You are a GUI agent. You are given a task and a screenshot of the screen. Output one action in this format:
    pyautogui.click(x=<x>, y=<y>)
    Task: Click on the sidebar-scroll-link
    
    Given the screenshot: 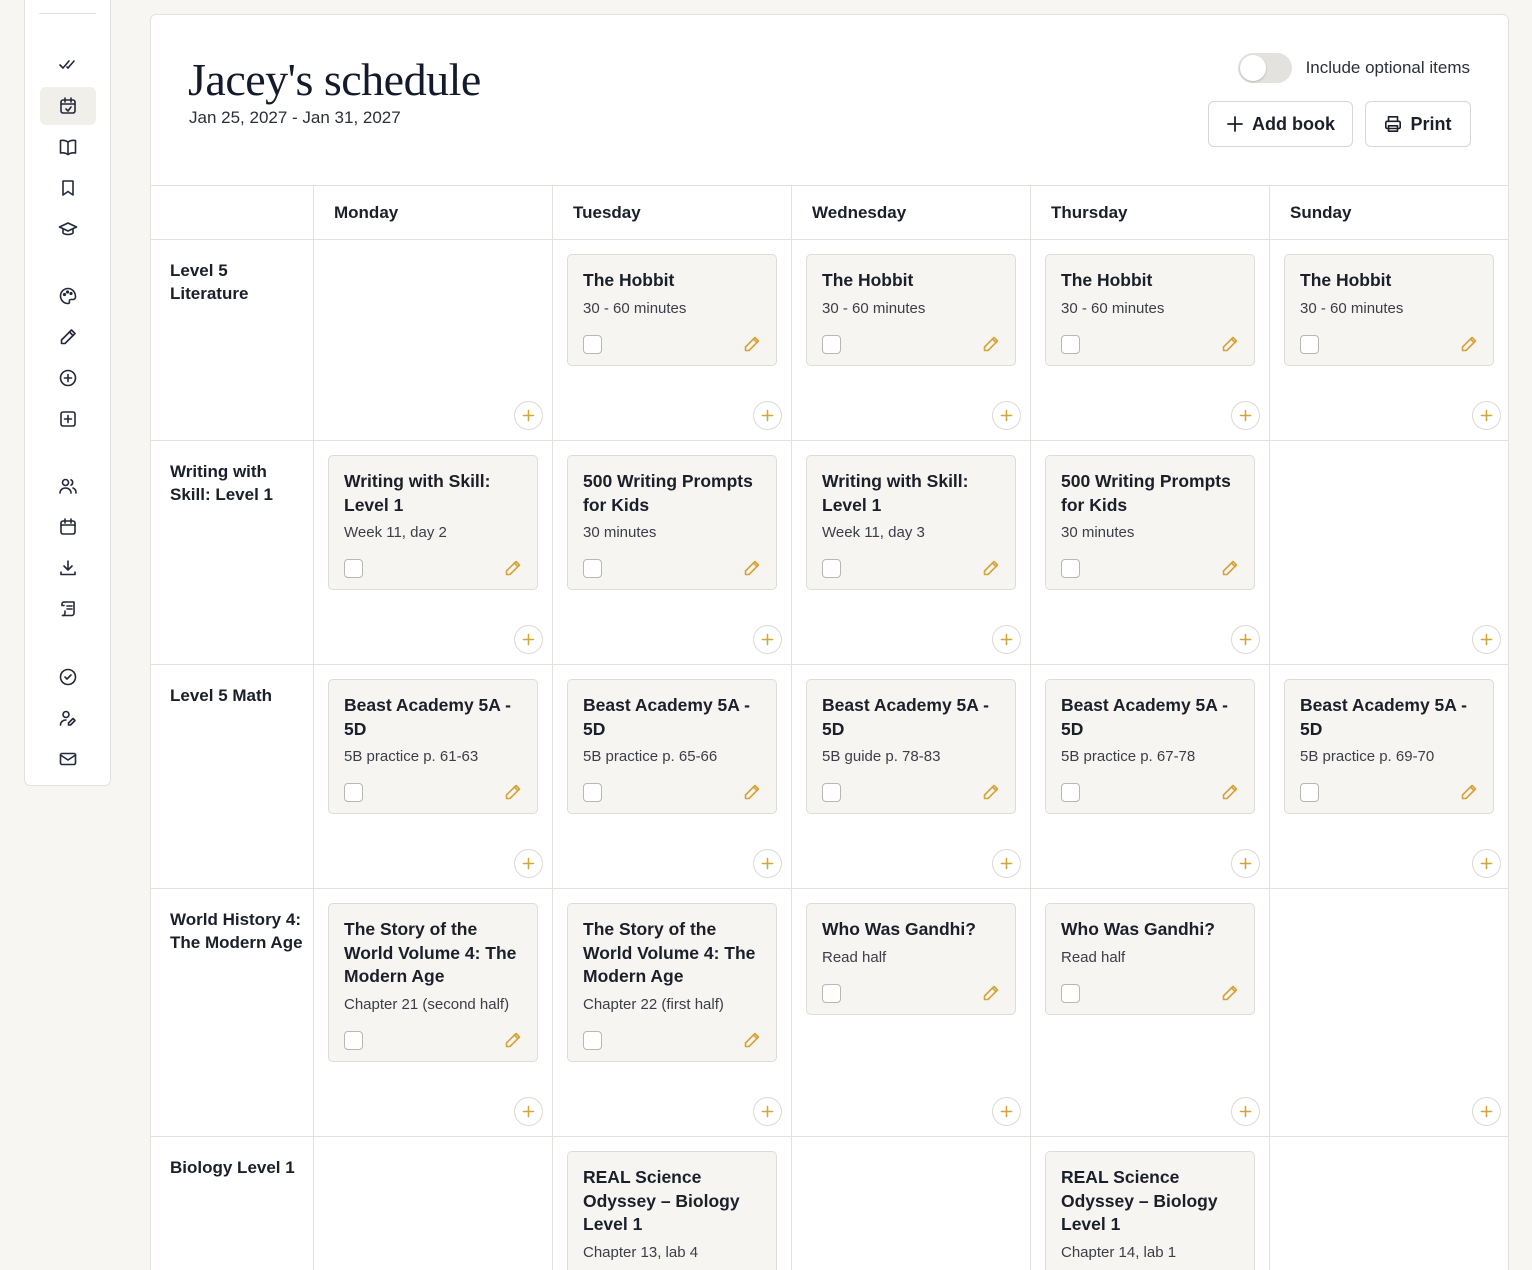 What is the action you would take?
    pyautogui.click(x=68, y=609)
    